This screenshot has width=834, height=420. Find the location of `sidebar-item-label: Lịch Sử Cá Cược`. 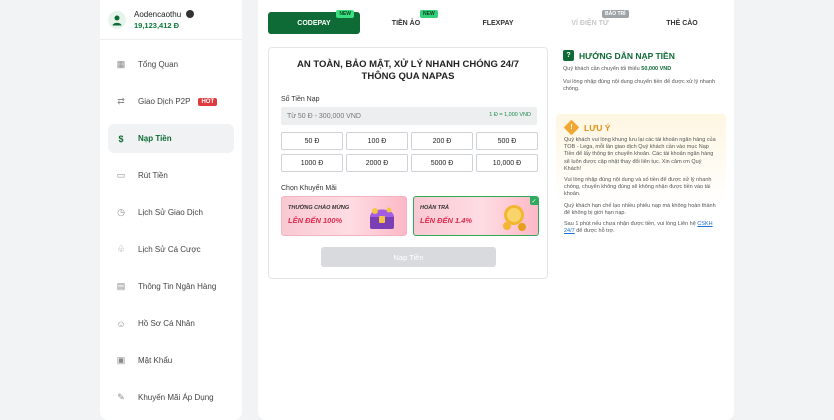

sidebar-item-label: Lịch Sử Cá Cược is located at coordinates (169, 249).